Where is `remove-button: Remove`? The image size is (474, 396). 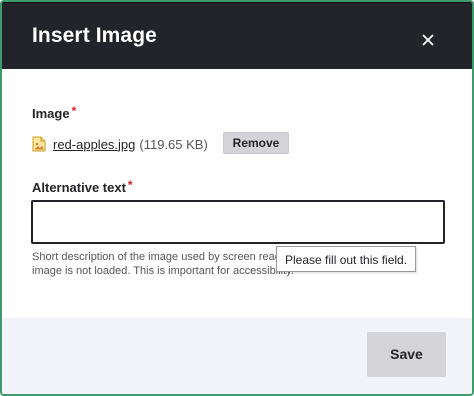 remove-button: Remove is located at coordinates (256, 143).